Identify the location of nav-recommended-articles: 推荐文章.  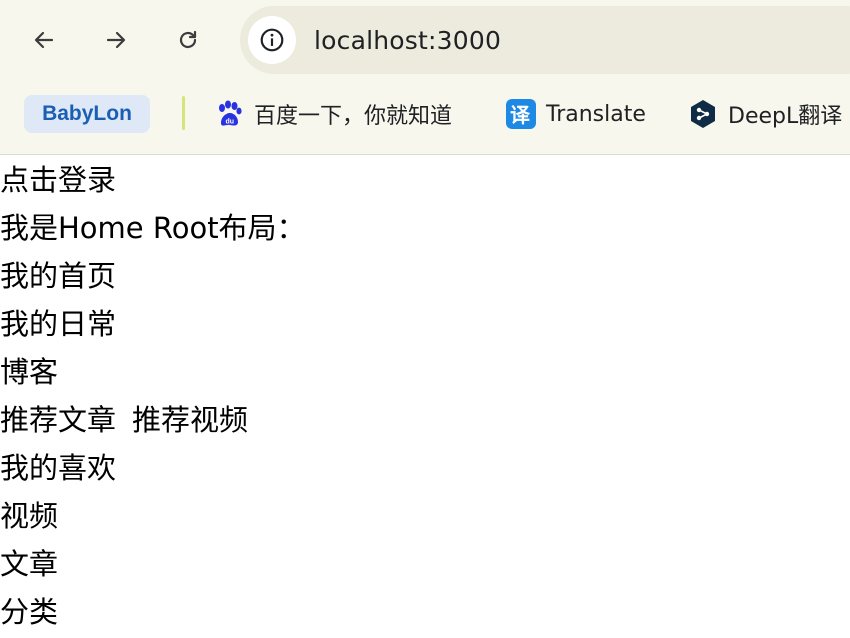
(58, 420).